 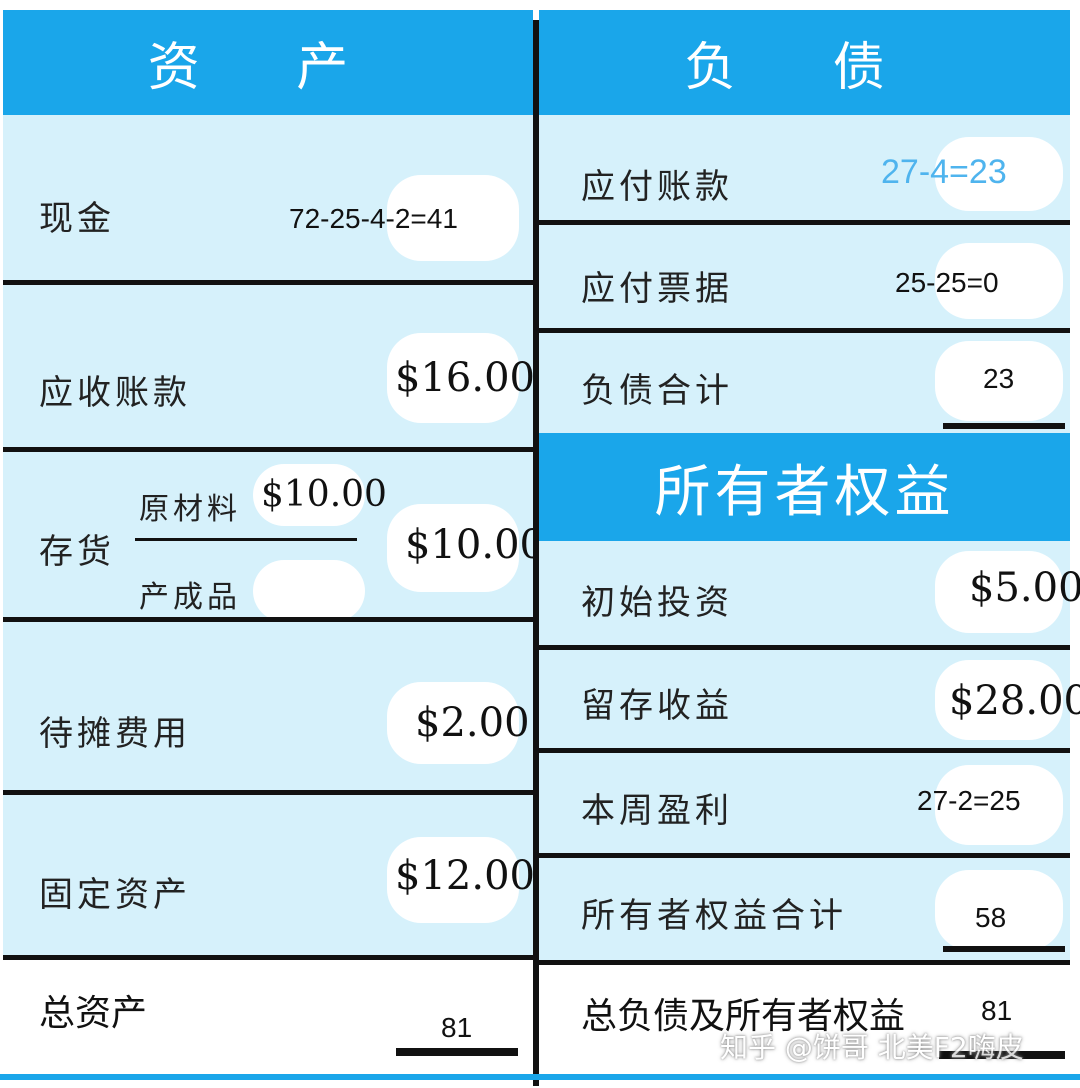 I want to click on bottom-border, so click(x=540, y=1077).